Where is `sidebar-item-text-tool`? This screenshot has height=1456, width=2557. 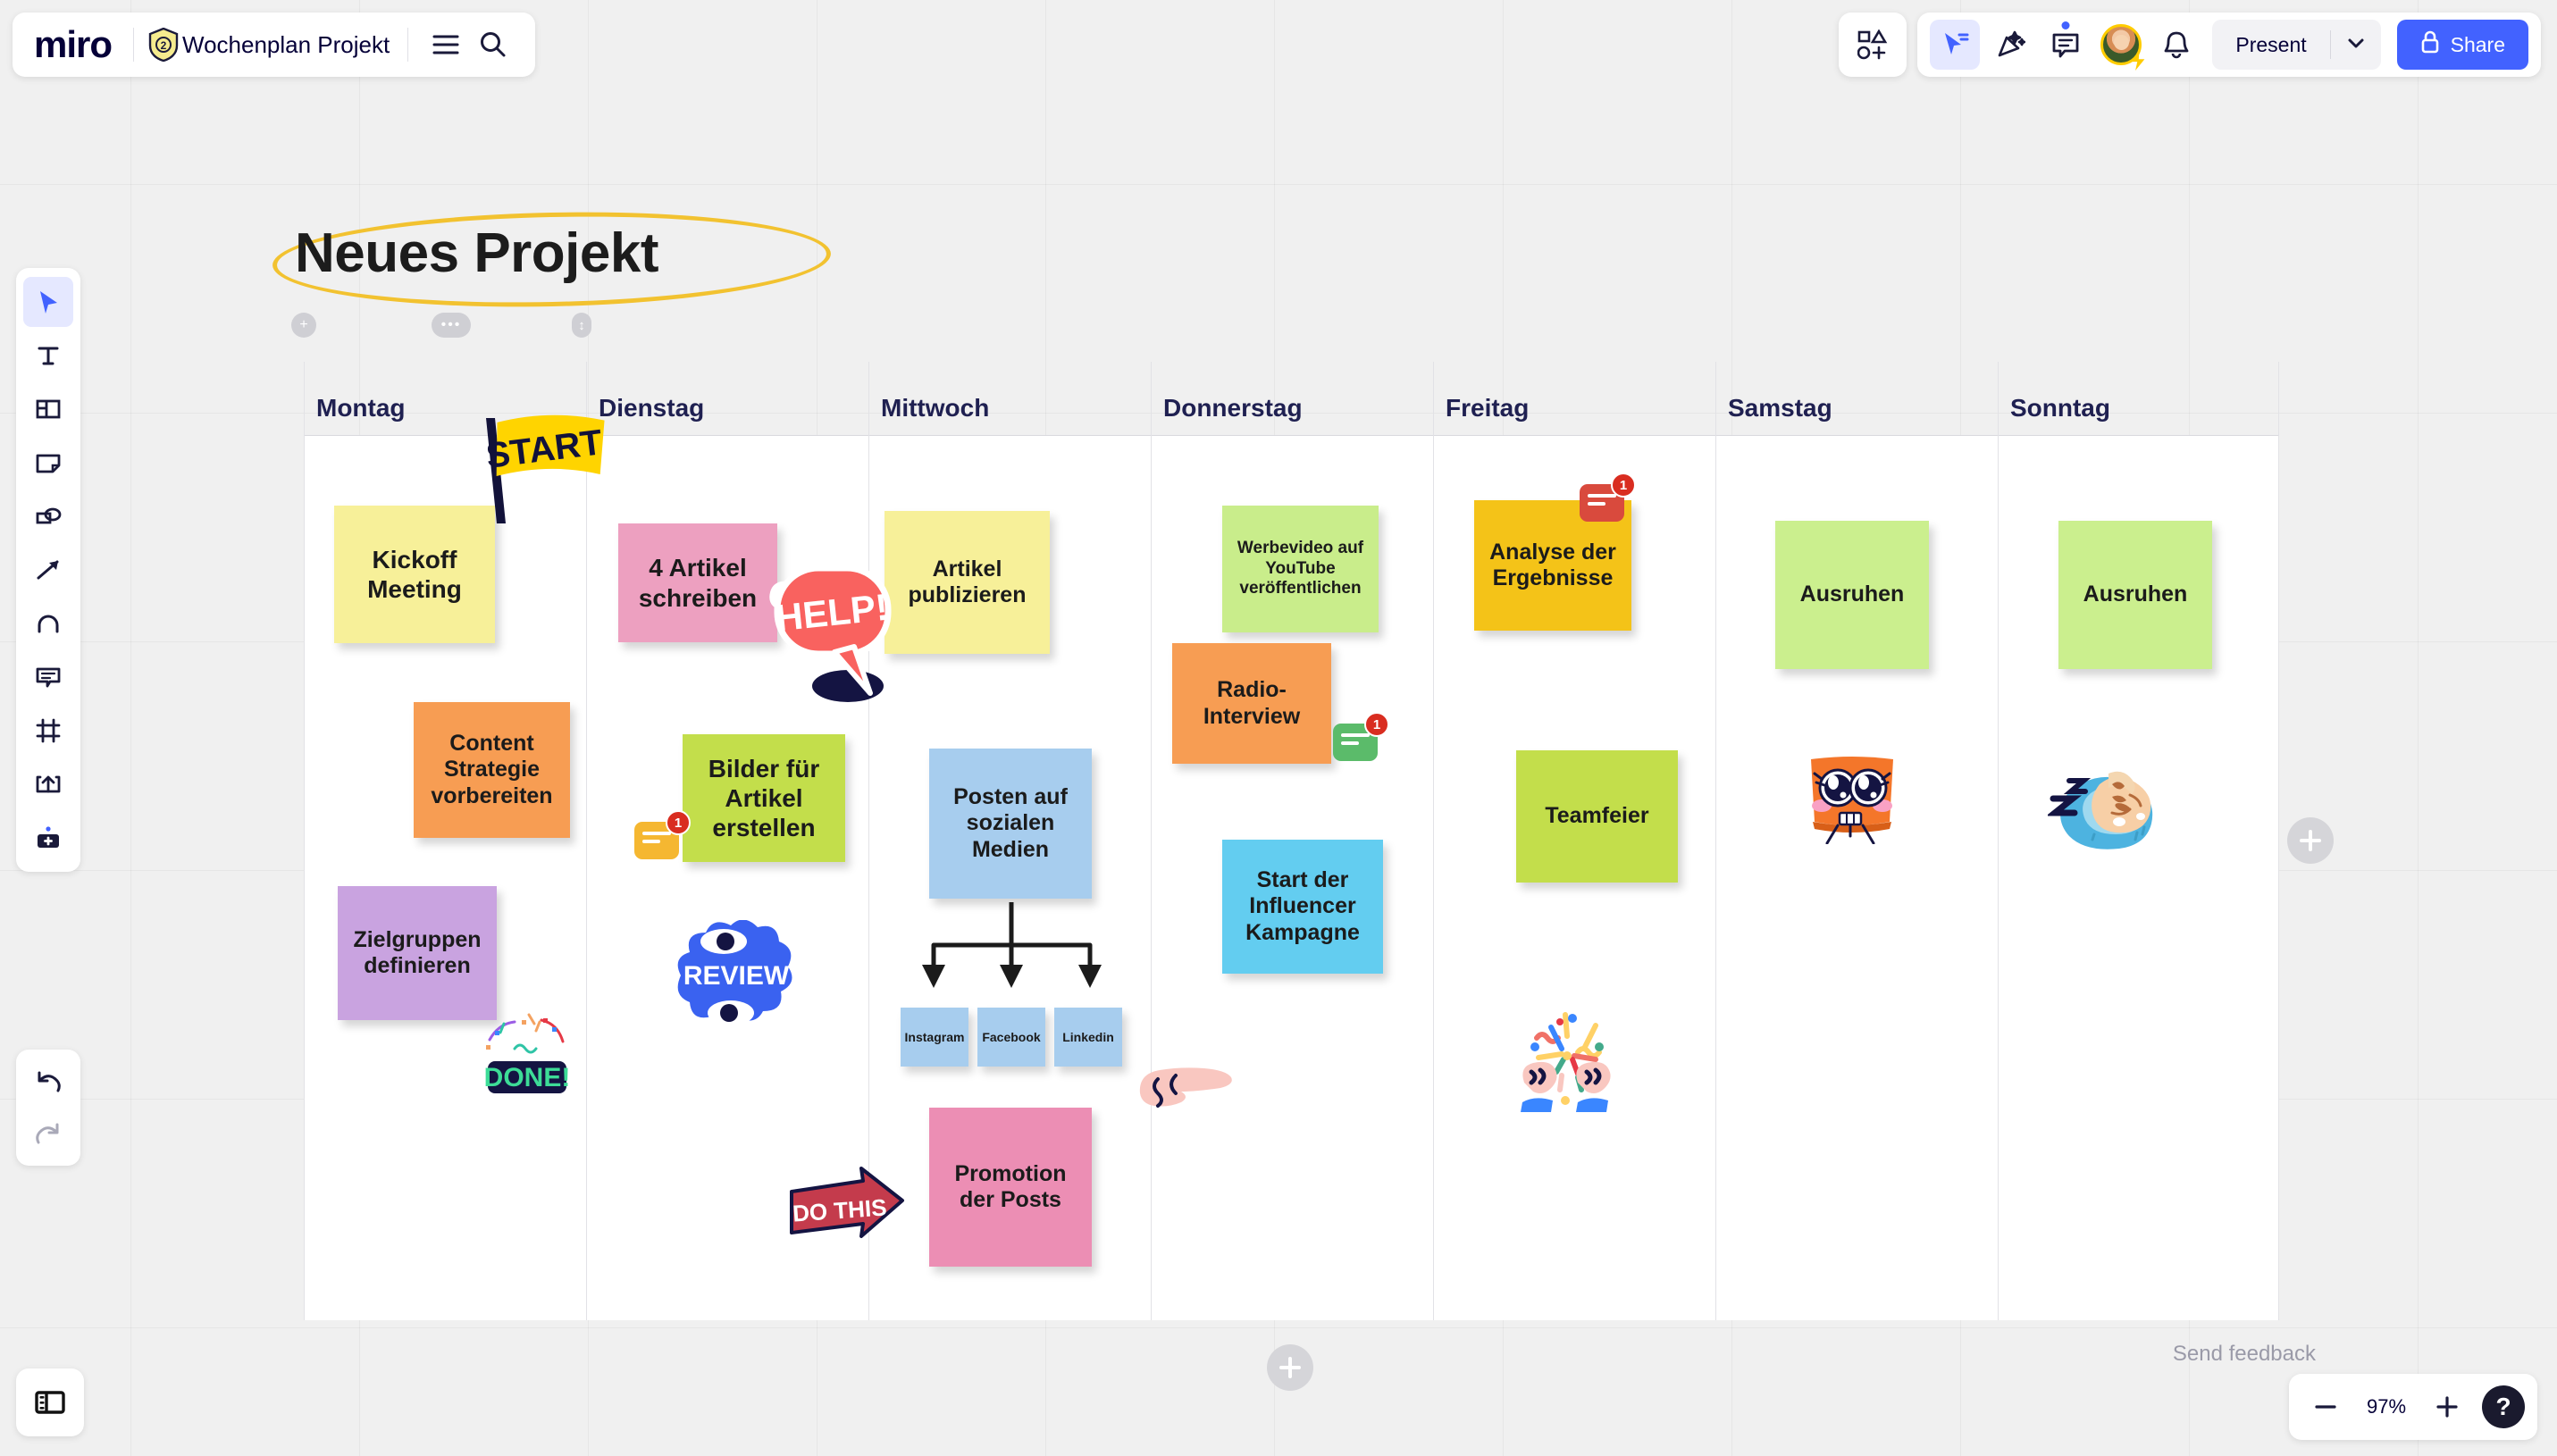 sidebar-item-text-tool is located at coordinates (48, 356).